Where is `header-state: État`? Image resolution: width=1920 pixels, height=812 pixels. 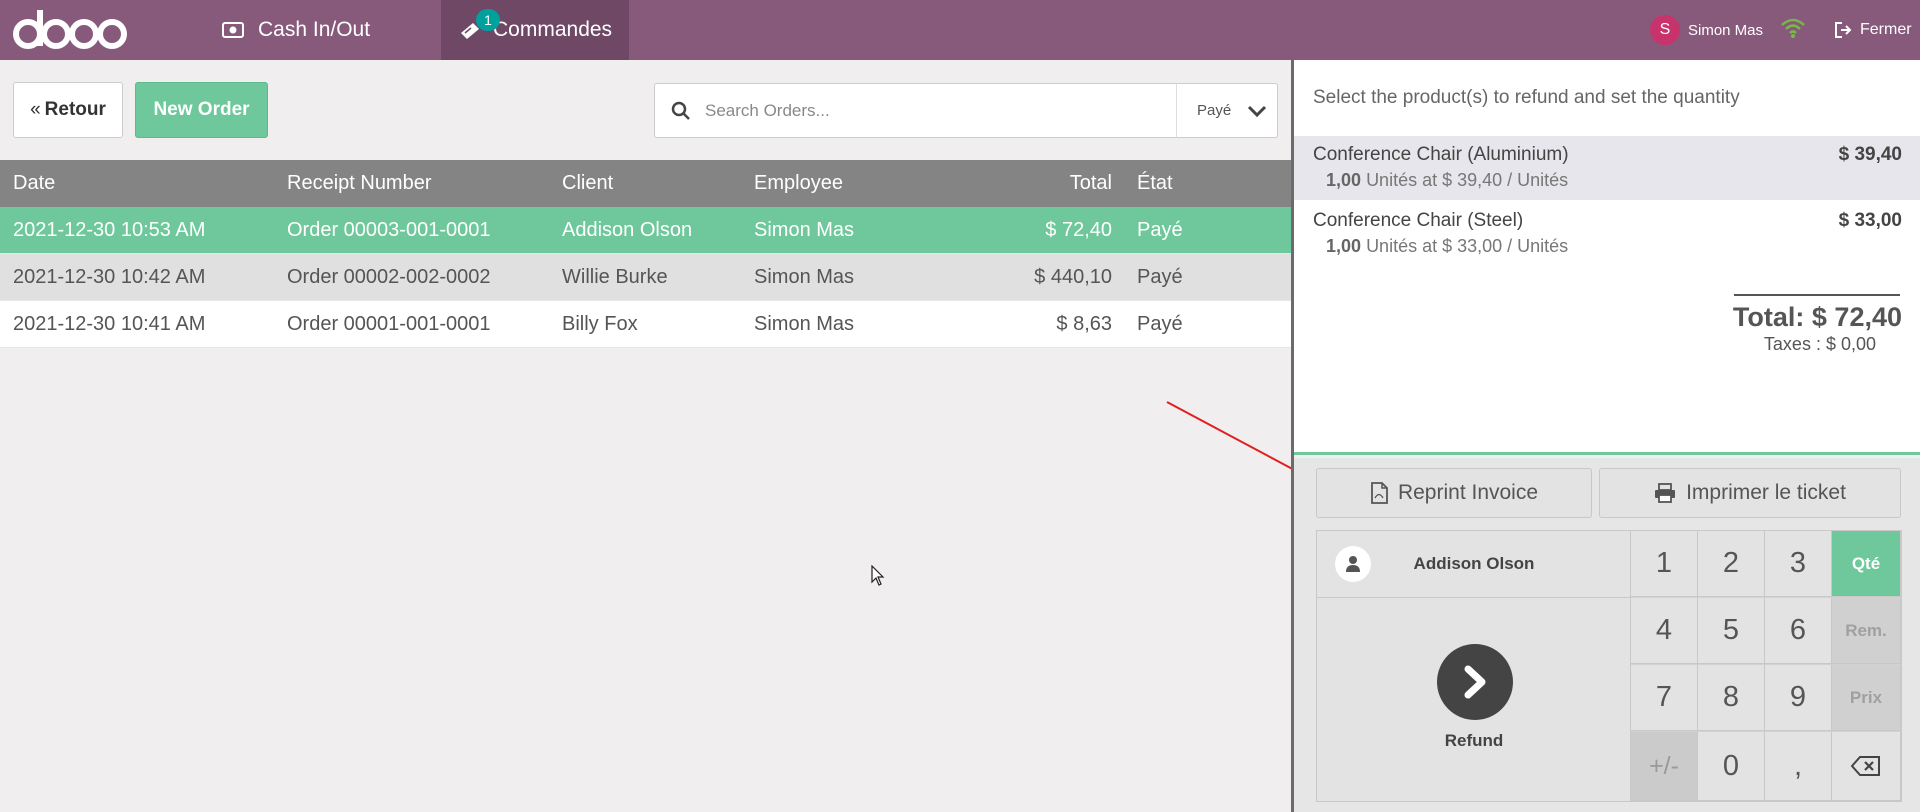 header-state: État is located at coordinates (1155, 183).